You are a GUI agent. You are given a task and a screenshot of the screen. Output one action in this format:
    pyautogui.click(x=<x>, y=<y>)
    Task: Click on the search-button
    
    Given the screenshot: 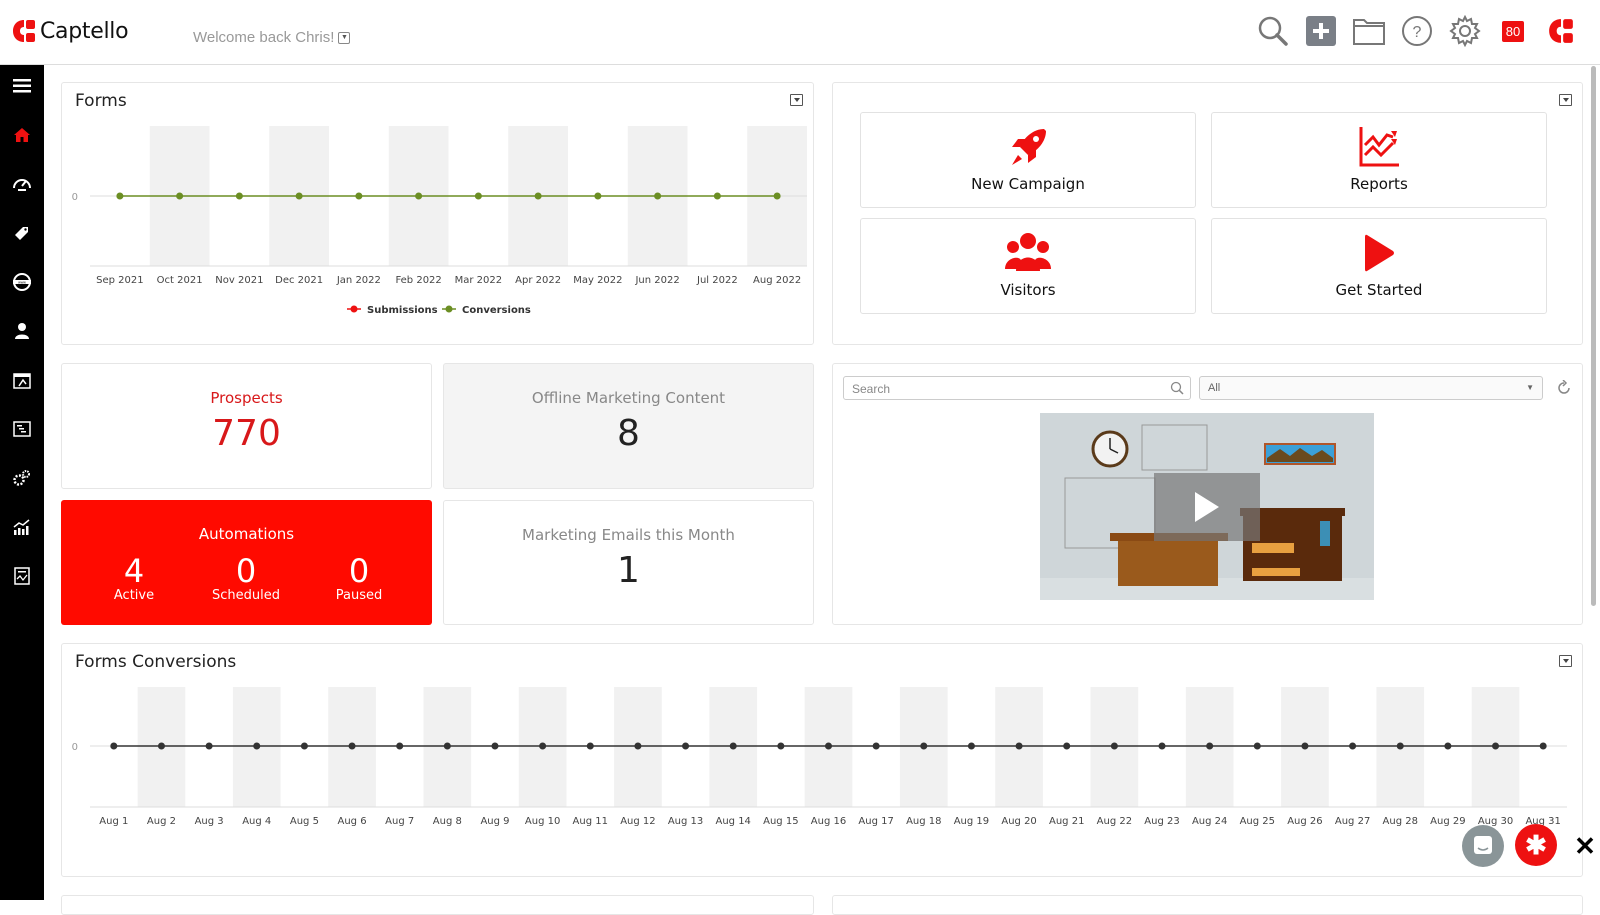 What is the action you would take?
    pyautogui.click(x=1273, y=31)
    